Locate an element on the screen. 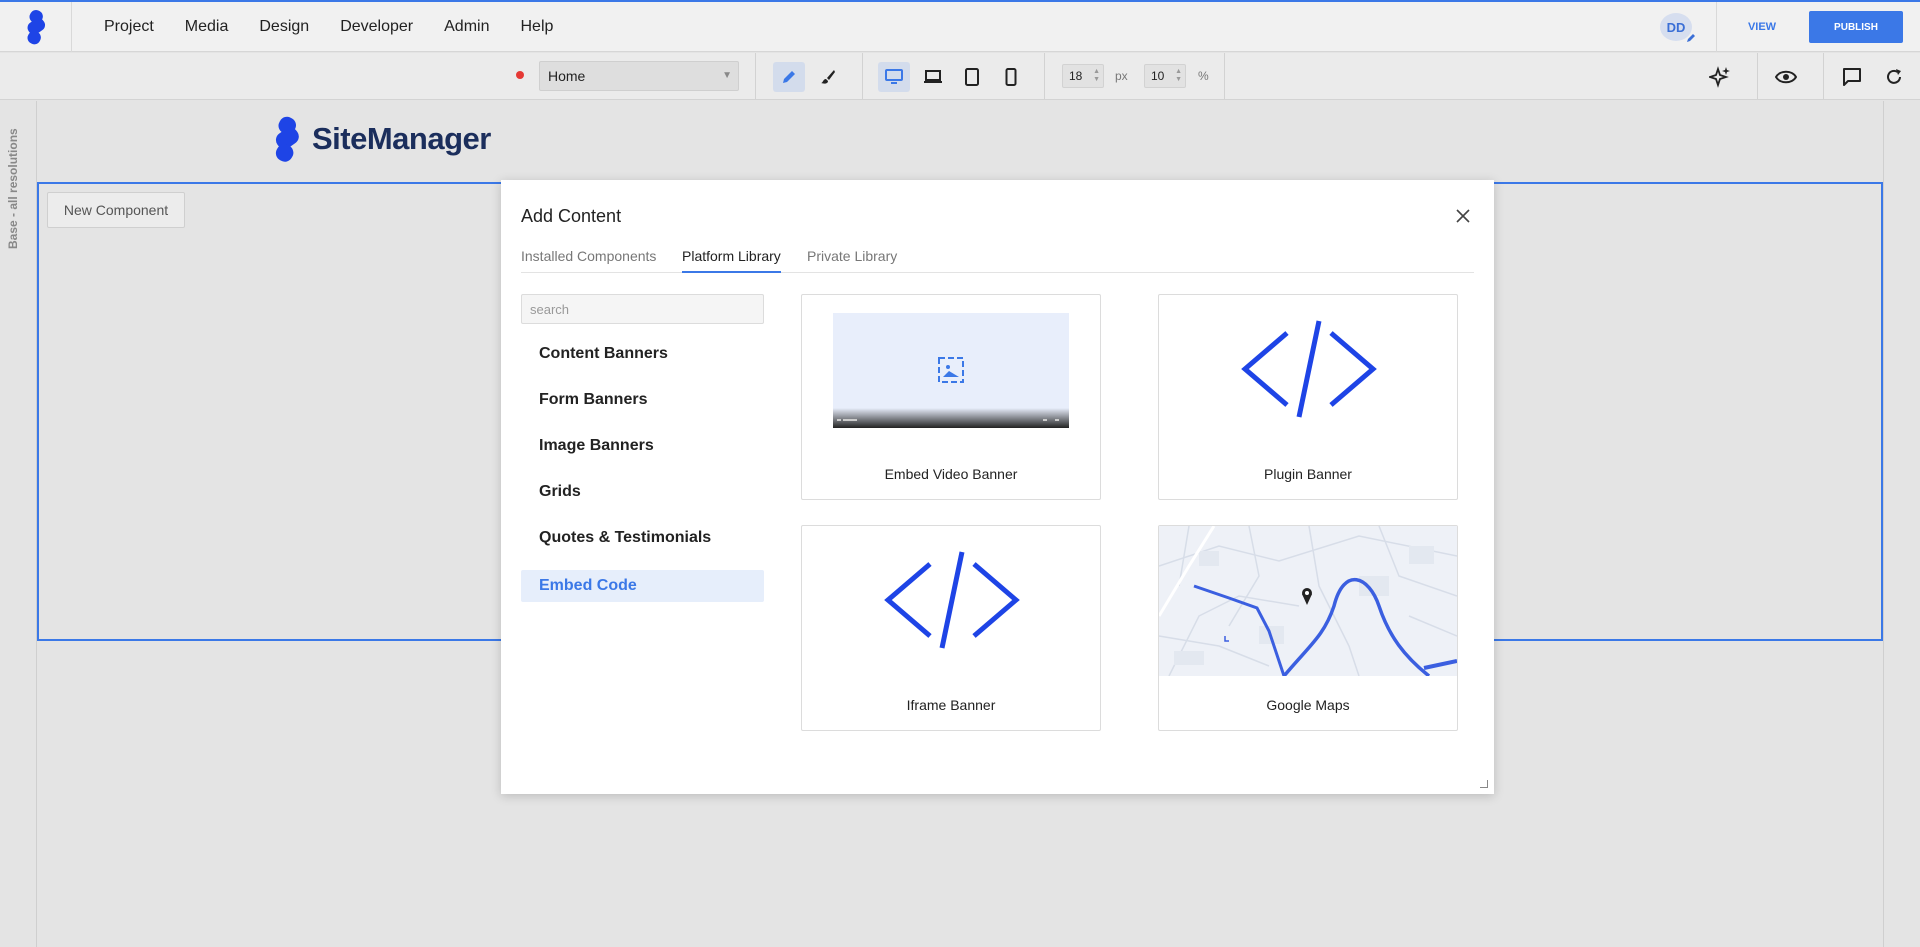 The image size is (1920, 947). sparkle-icon is located at coordinates (1719, 77).